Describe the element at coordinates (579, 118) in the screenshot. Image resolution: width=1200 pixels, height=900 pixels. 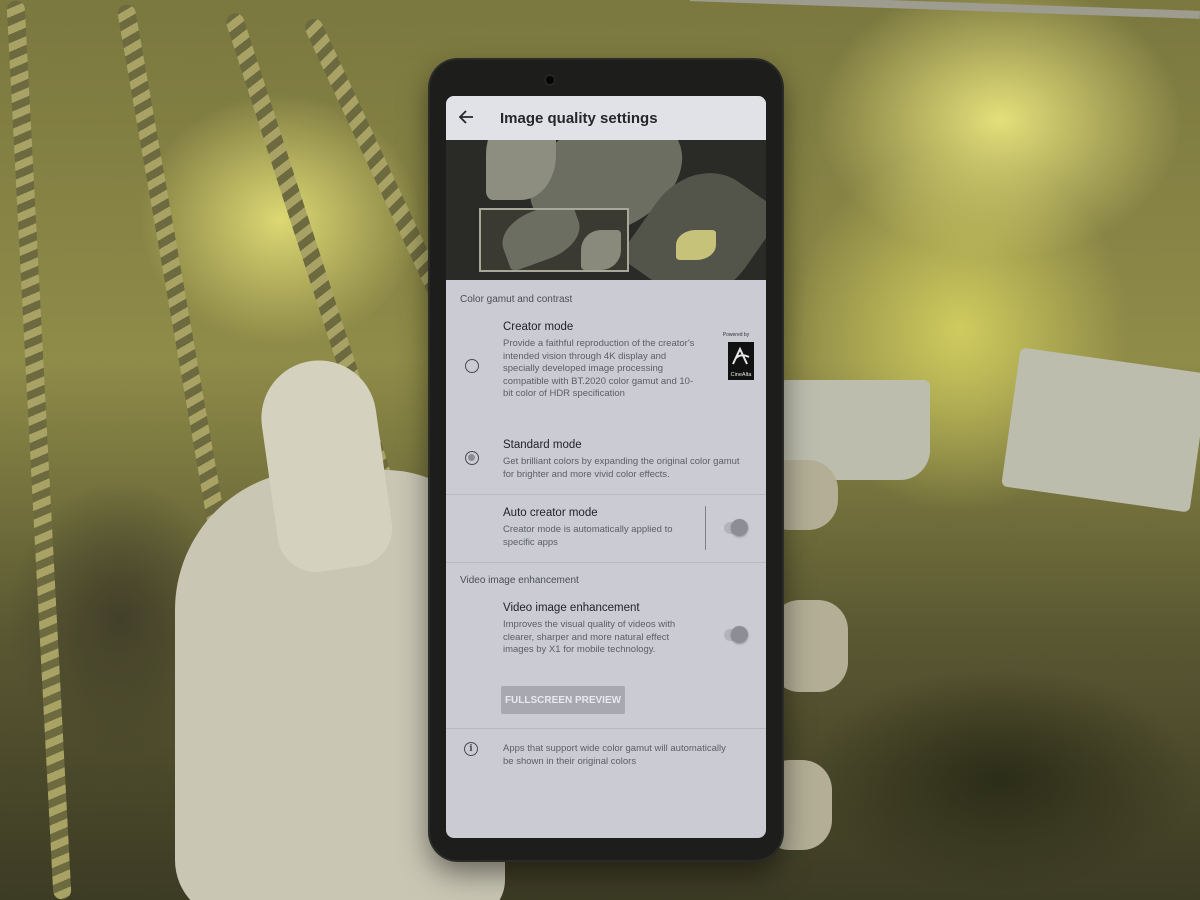
I see `page-title: Image quality settings` at that location.